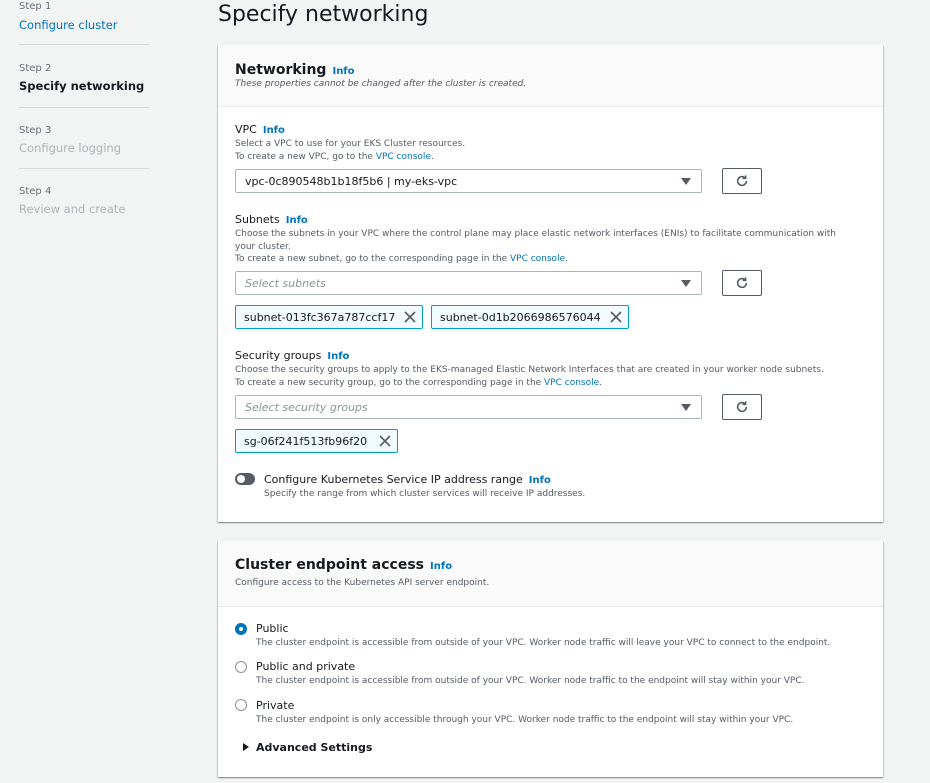  Describe the element at coordinates (306, 666) in the screenshot. I see `radio-label-public-and-private: Public and private` at that location.